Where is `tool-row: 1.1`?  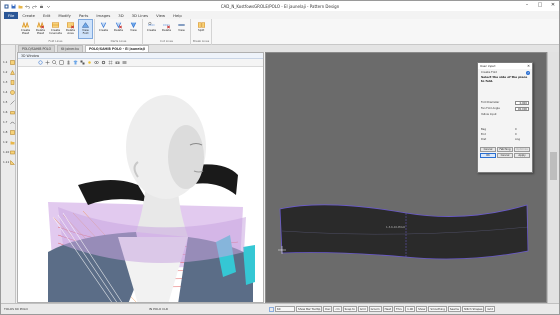 tool-row: 1.1 is located at coordinates (8, 62).